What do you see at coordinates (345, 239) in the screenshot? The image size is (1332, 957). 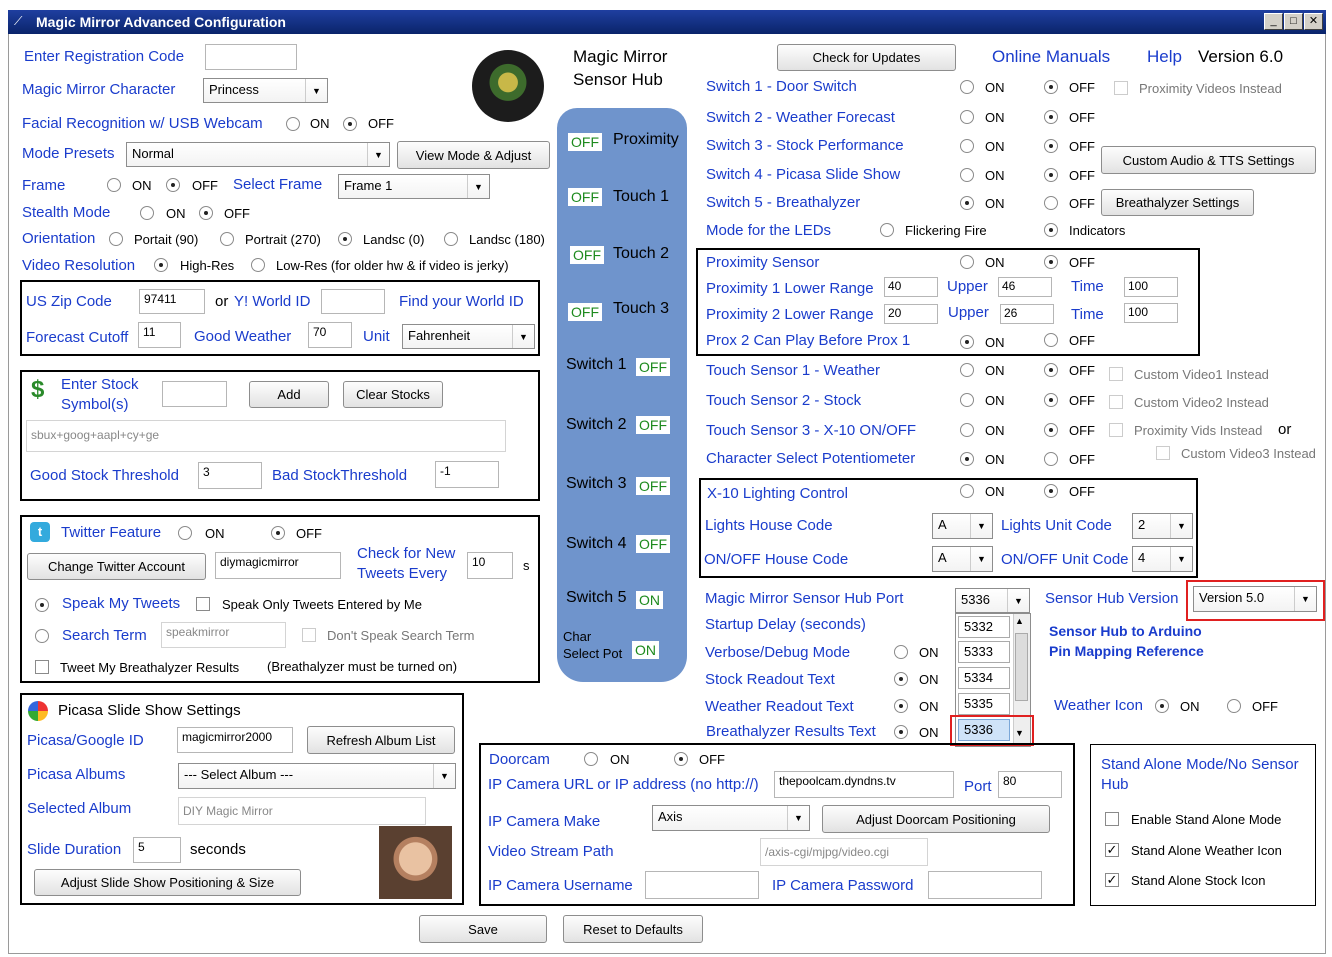 I see `orientation-landsc0-radio` at bounding box center [345, 239].